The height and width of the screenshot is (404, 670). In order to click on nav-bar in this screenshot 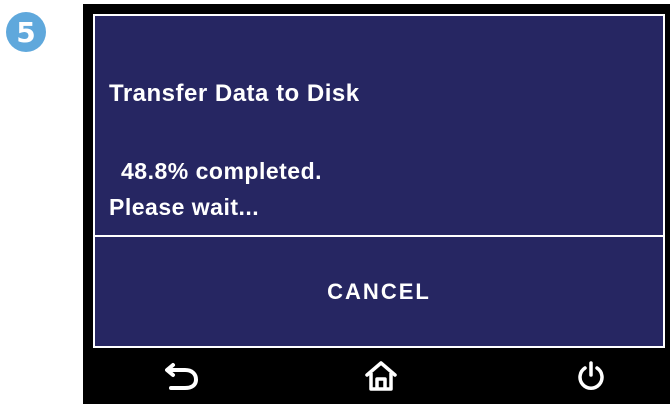, I will do `click(376, 376)`.